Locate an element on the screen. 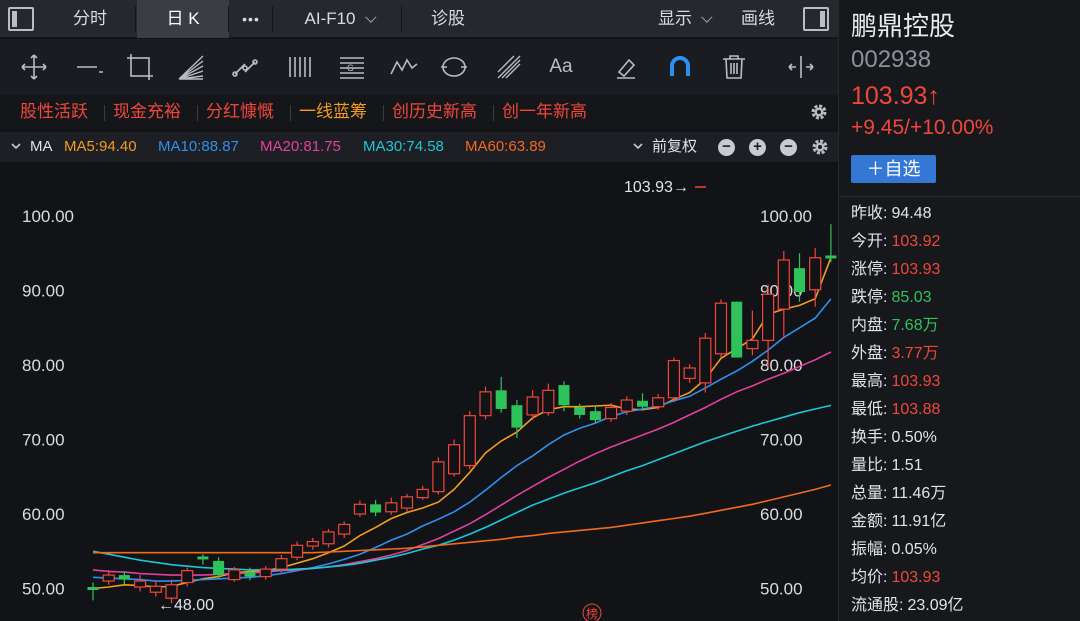 The height and width of the screenshot is (621, 1080). drawing-toolbar: G Aa is located at coordinates (419, 67).